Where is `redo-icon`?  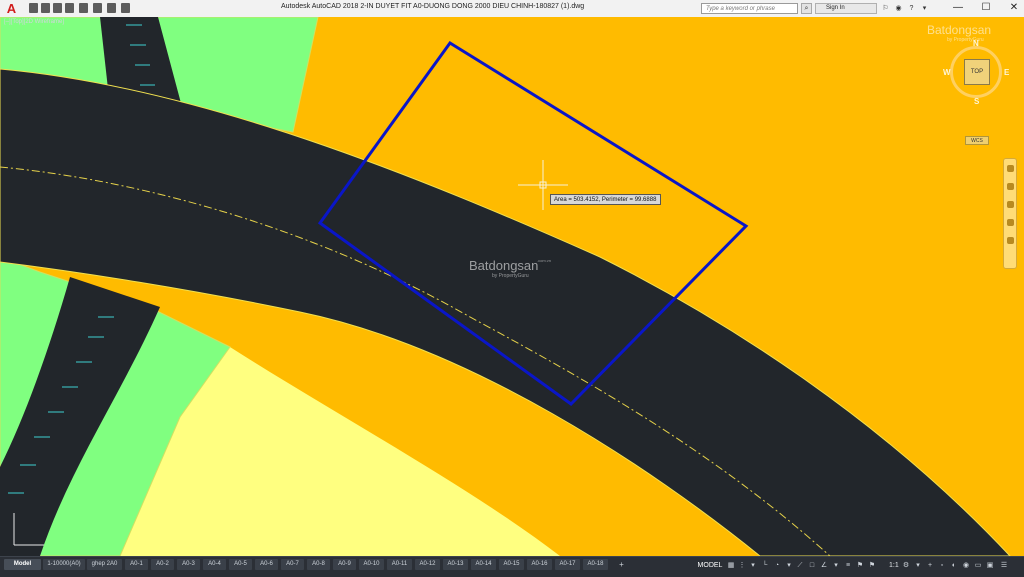 redo-icon is located at coordinates (111, 8).